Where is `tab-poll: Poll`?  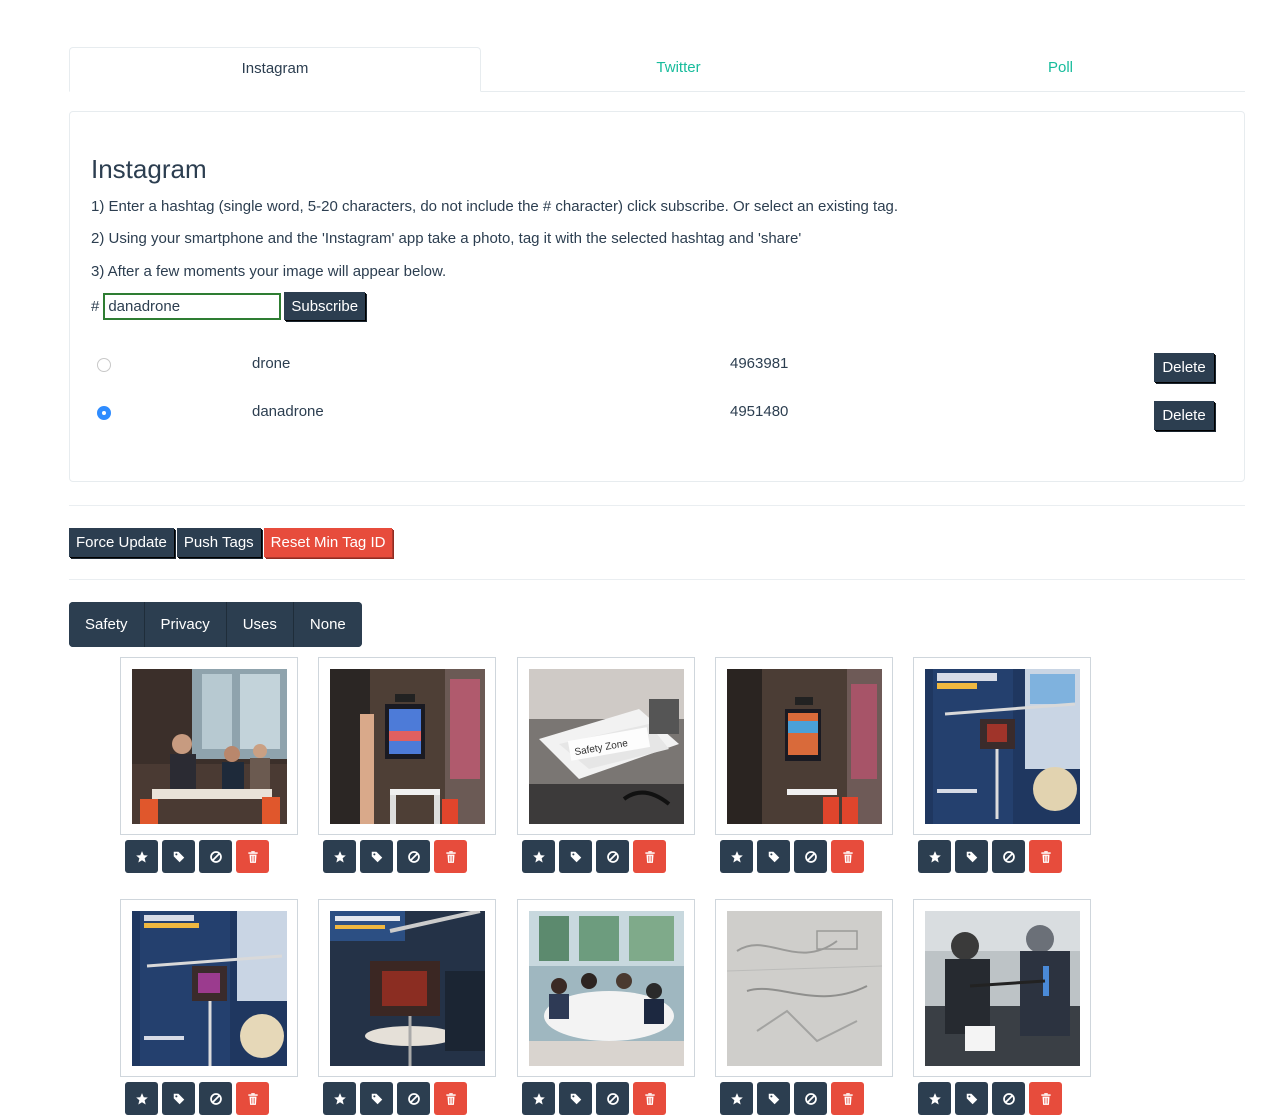 tab-poll: Poll is located at coordinates (1060, 69).